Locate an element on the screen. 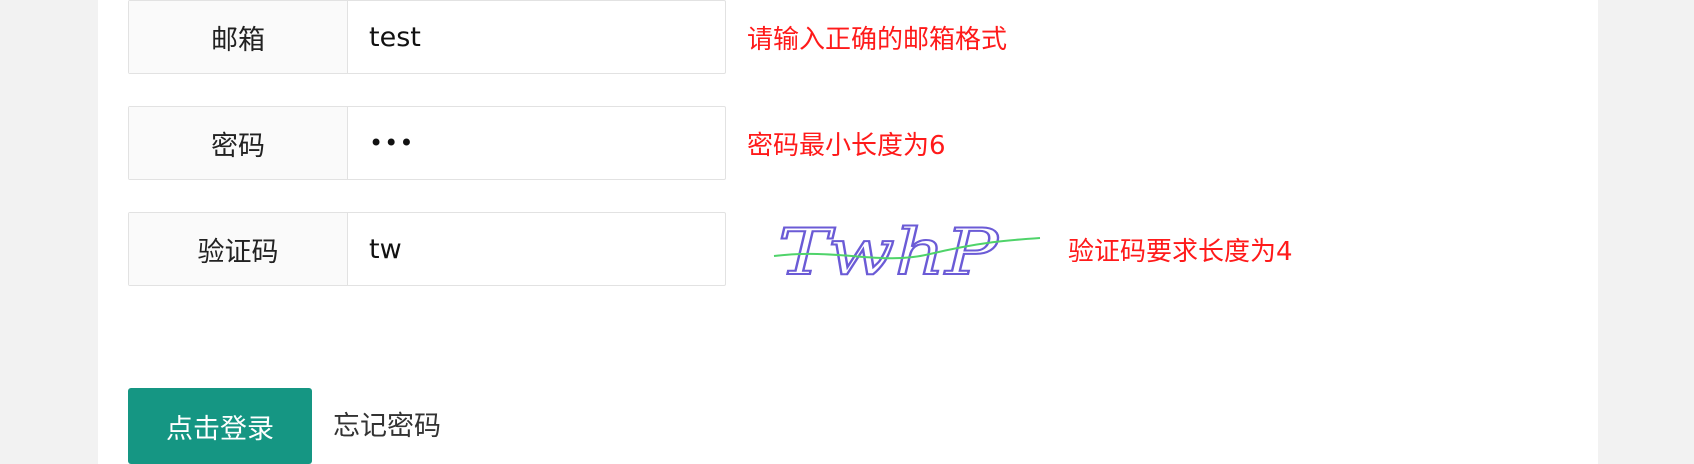 This screenshot has width=1694, height=464. captcha-label: 验证码 is located at coordinates (238, 249).